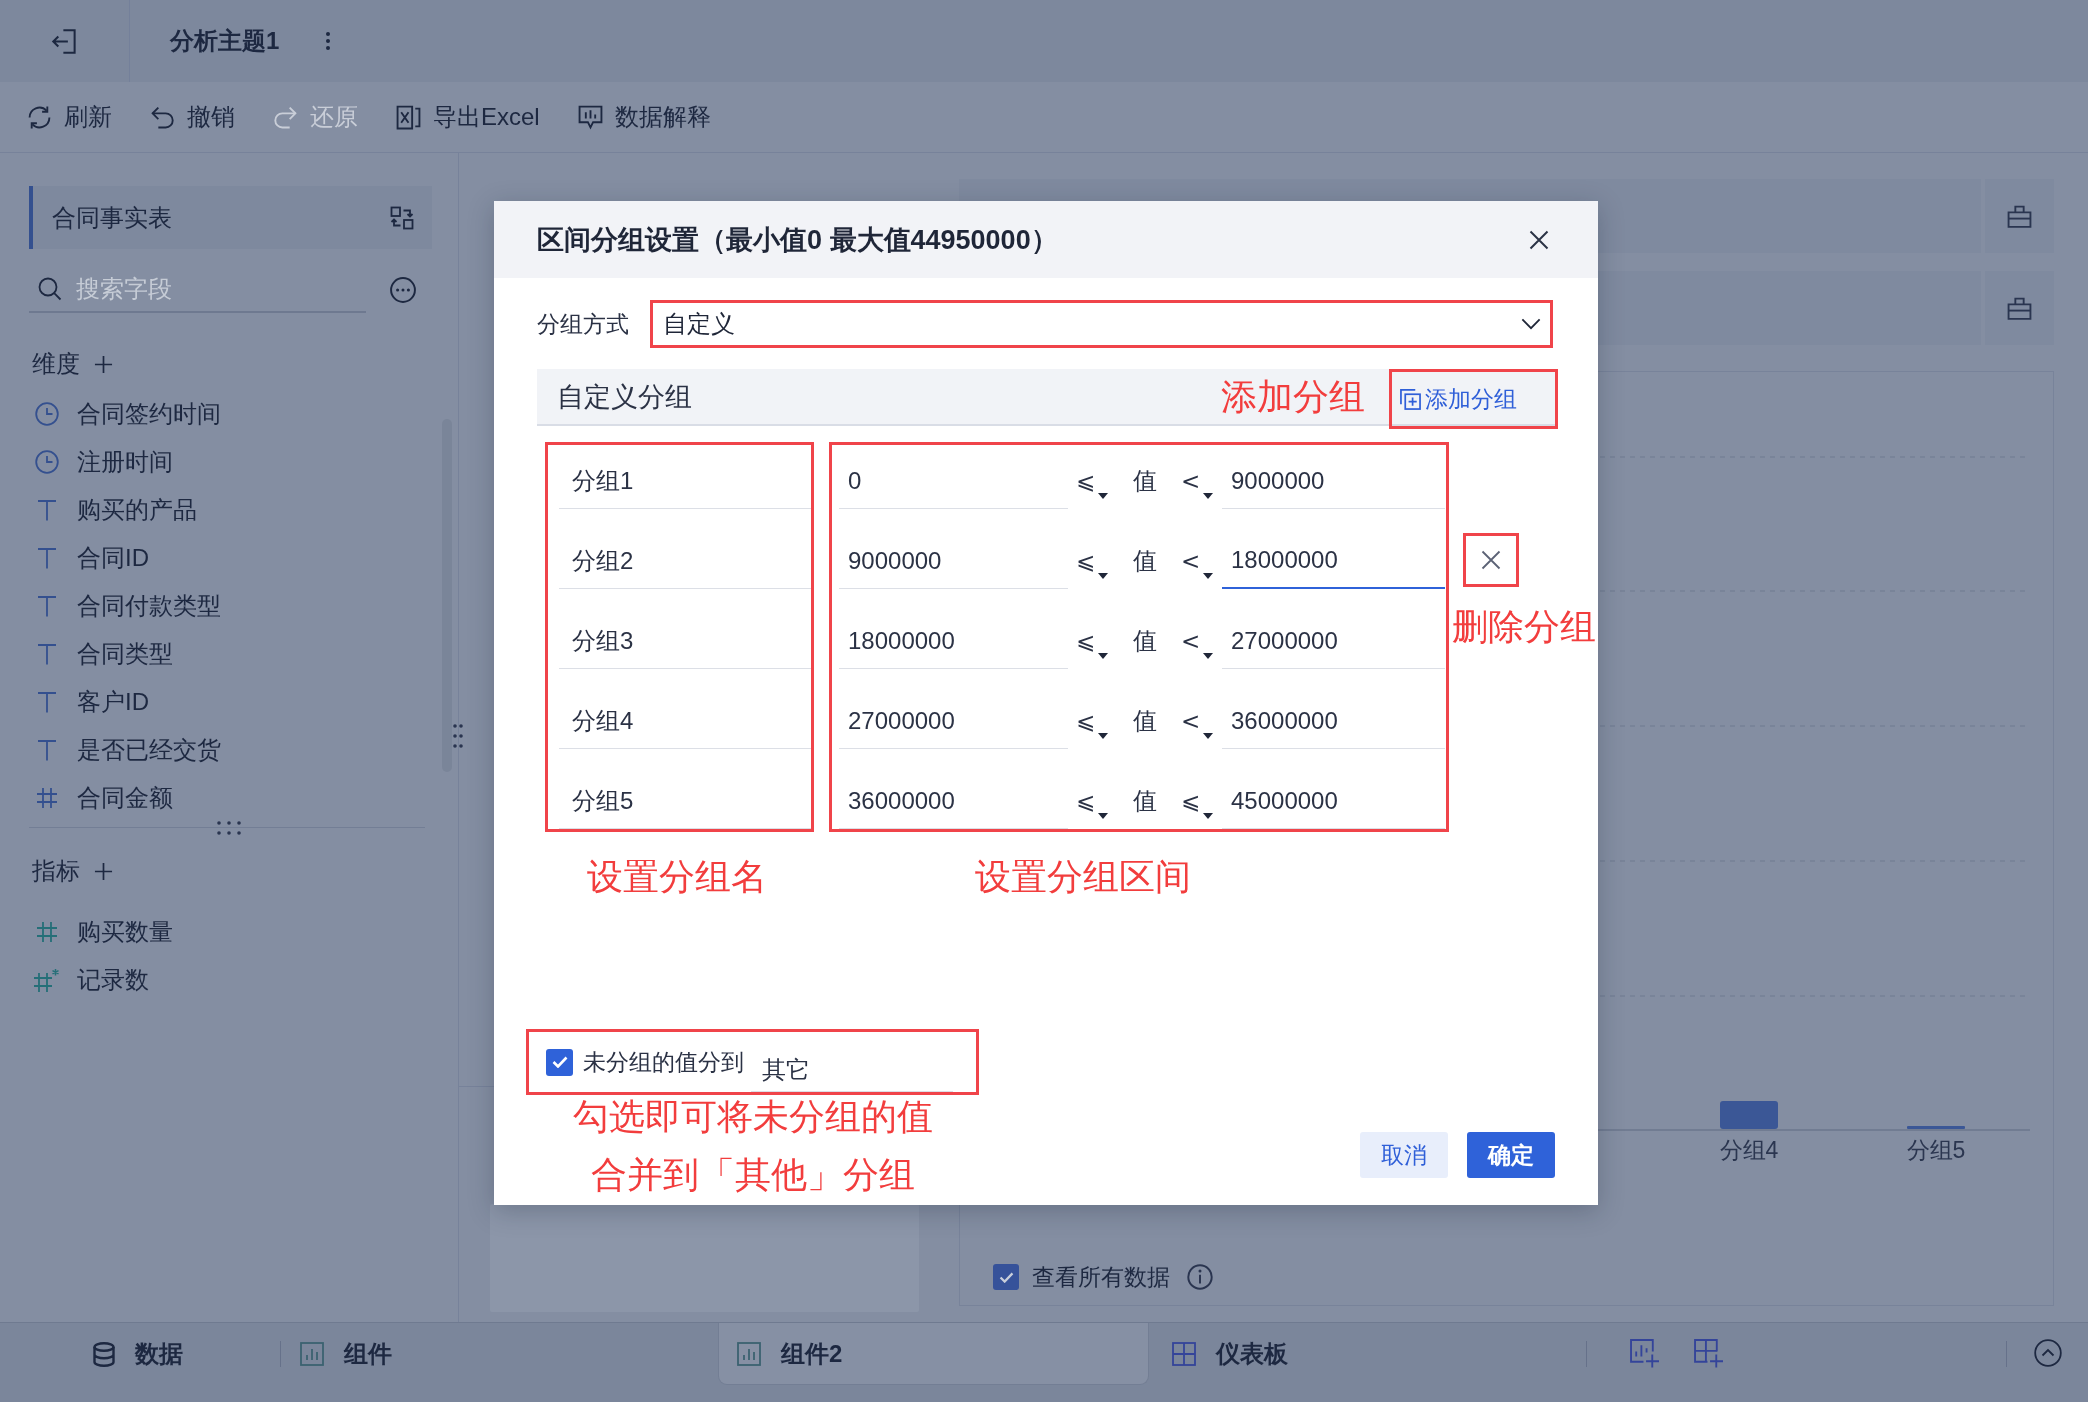 The height and width of the screenshot is (1402, 2088). Describe the element at coordinates (583, 324) in the screenshot. I see `field-label: 分组方式` at that location.